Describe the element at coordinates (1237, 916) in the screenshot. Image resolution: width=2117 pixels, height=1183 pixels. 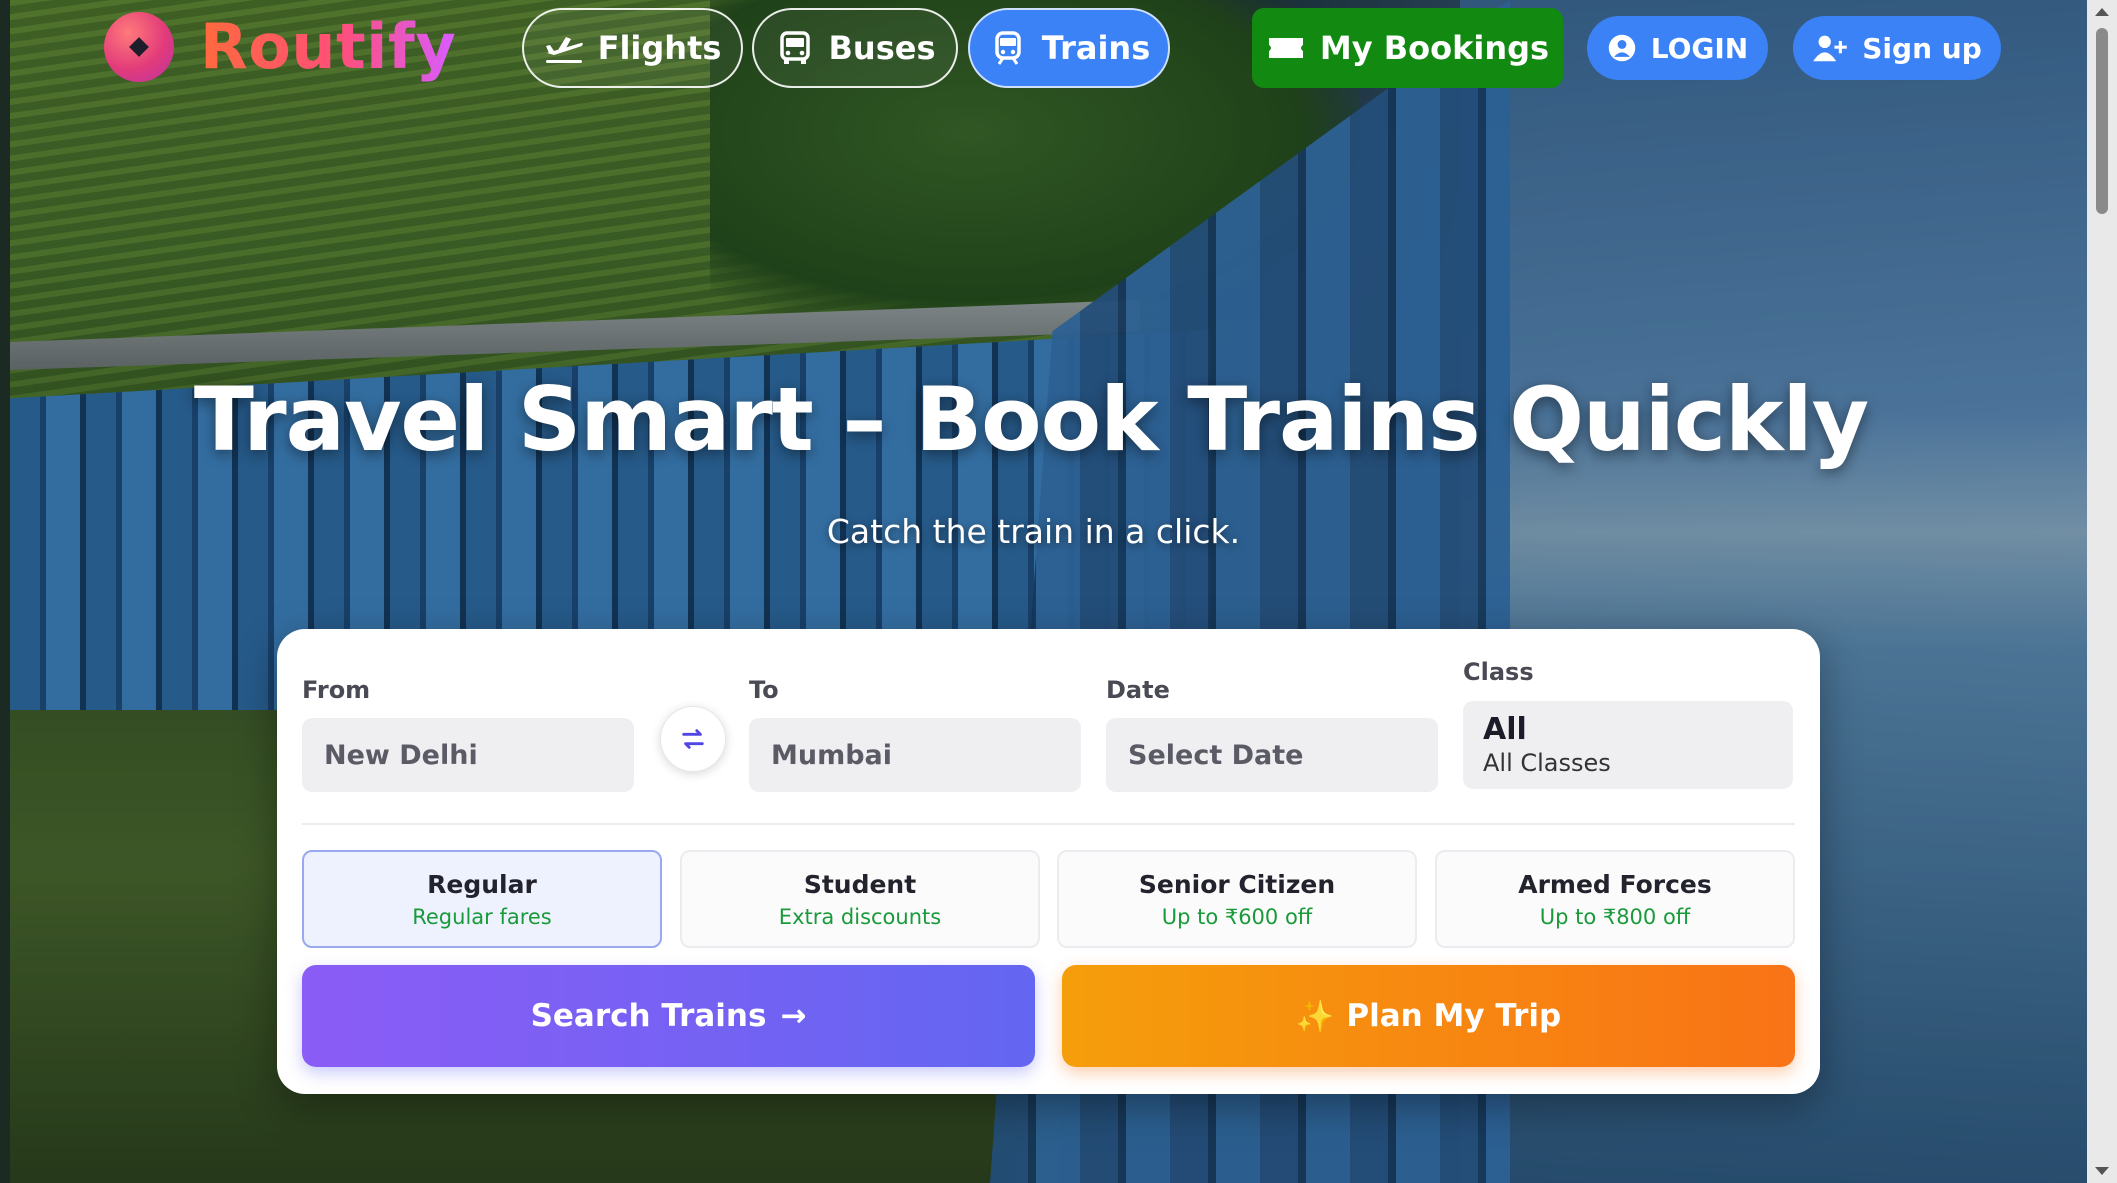
I see `fare-subtitle: Up to ₹600 off` at that location.